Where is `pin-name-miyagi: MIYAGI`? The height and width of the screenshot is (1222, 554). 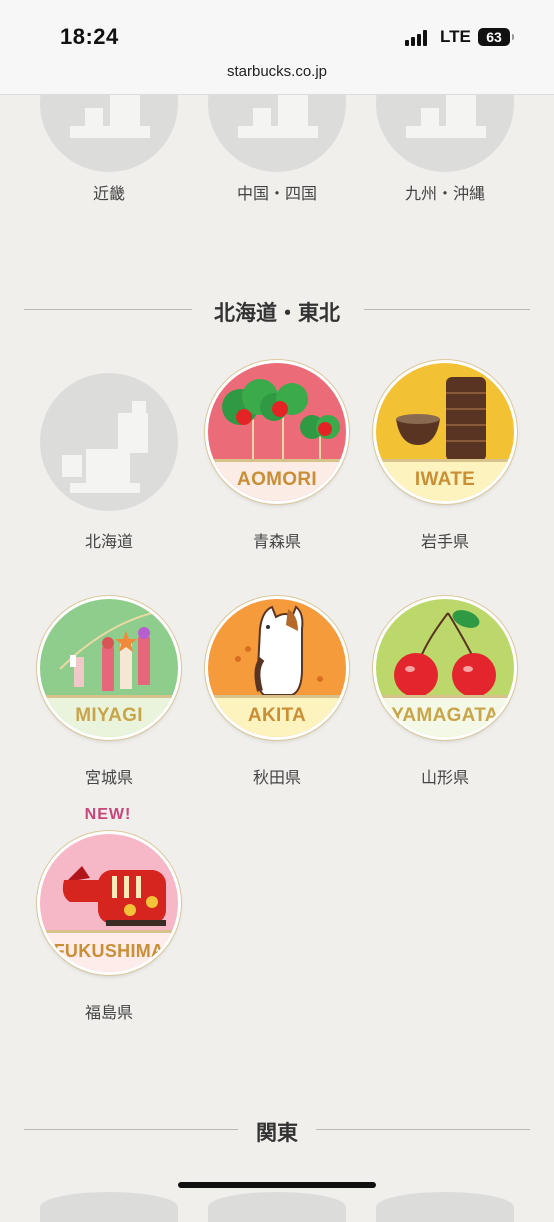 pin-name-miyagi: MIYAGI is located at coordinates (109, 716).